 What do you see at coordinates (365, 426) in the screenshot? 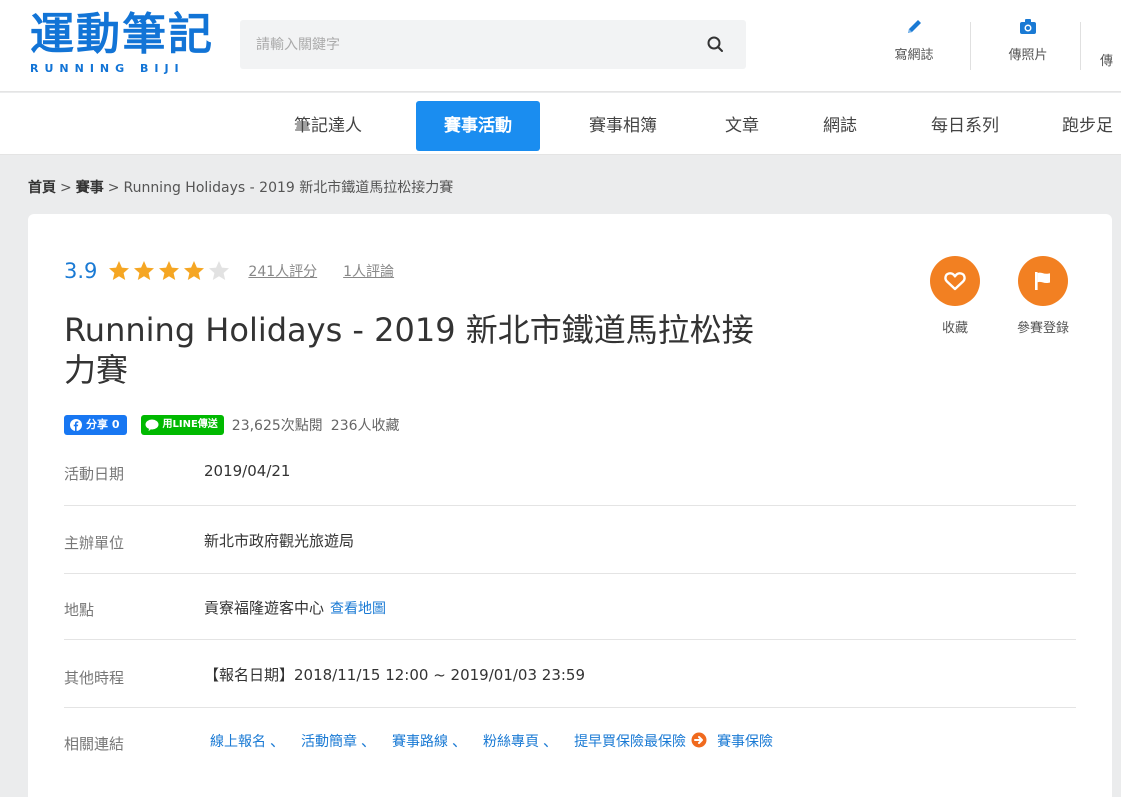
I see `favorite-count: 236人收藏` at bounding box center [365, 426].